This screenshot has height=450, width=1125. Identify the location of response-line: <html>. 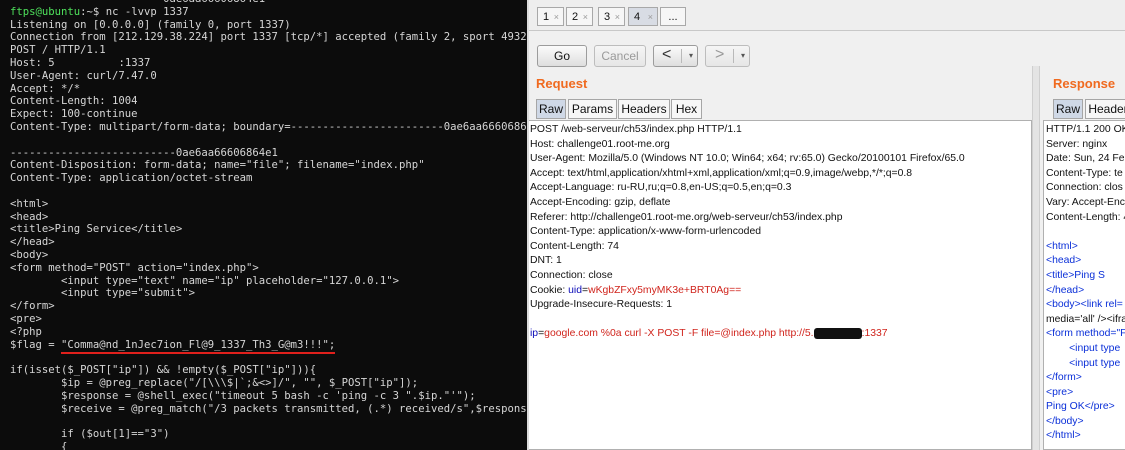
(1062, 246).